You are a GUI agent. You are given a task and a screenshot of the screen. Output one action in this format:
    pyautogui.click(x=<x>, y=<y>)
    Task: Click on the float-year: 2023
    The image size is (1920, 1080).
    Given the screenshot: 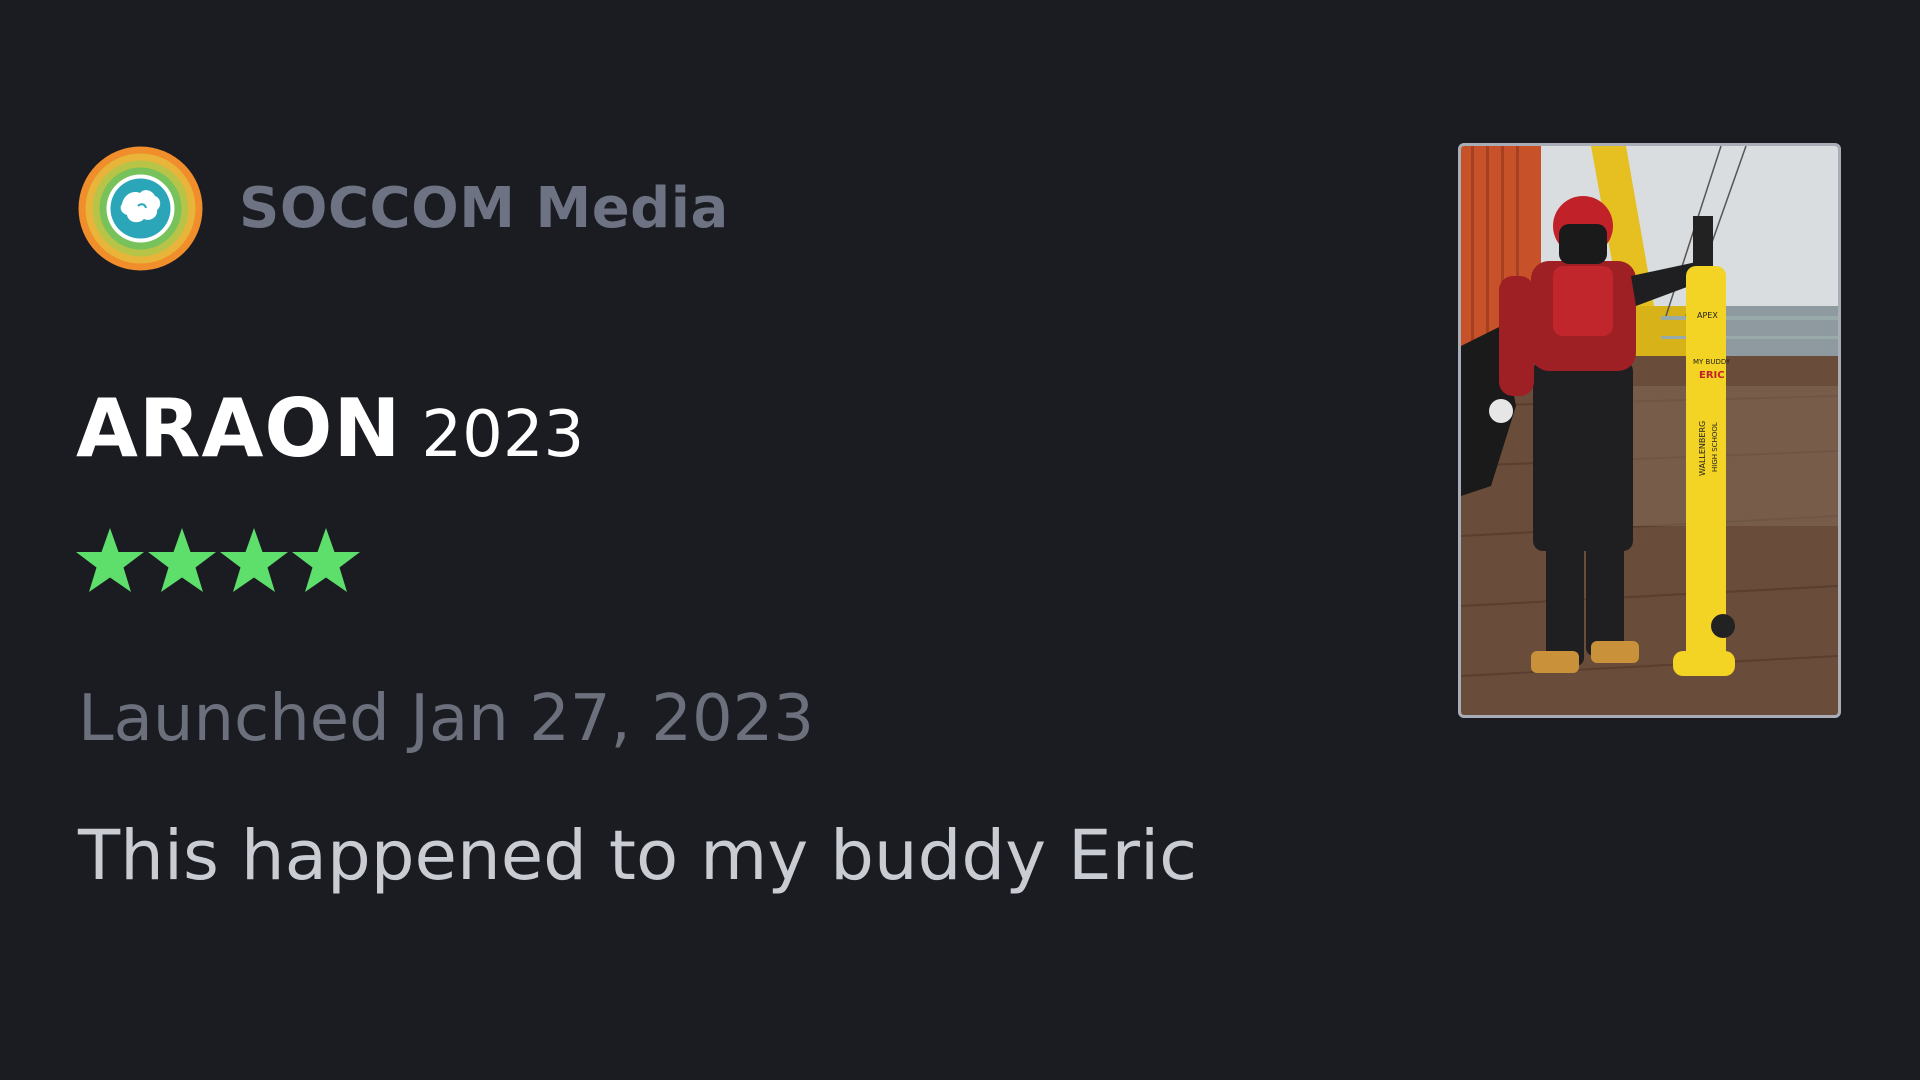 What is the action you would take?
    pyautogui.click(x=503, y=435)
    